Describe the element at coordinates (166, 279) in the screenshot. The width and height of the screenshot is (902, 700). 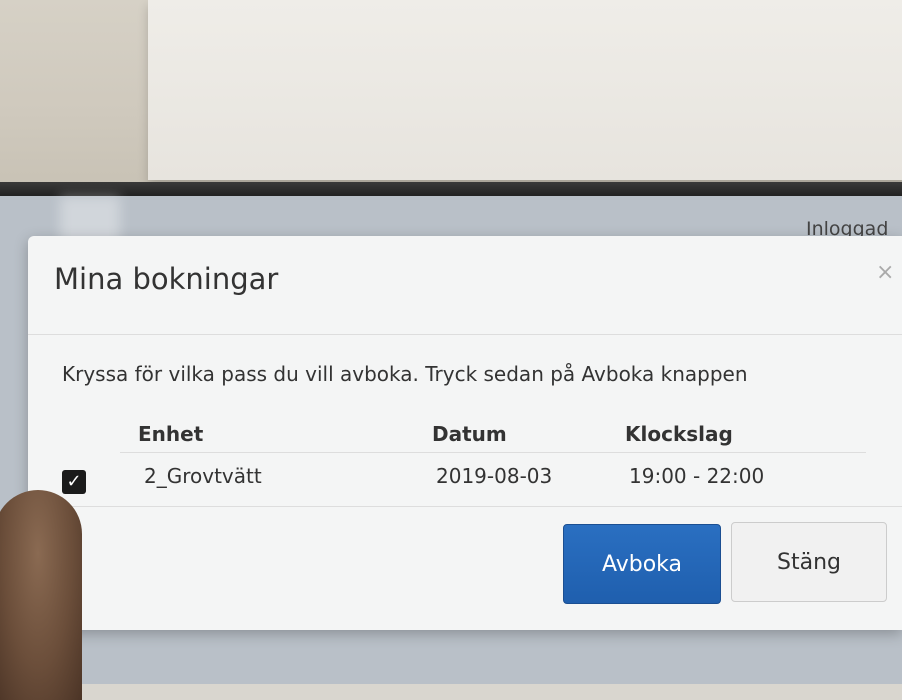
I see `modal-title: Mina bokningar` at that location.